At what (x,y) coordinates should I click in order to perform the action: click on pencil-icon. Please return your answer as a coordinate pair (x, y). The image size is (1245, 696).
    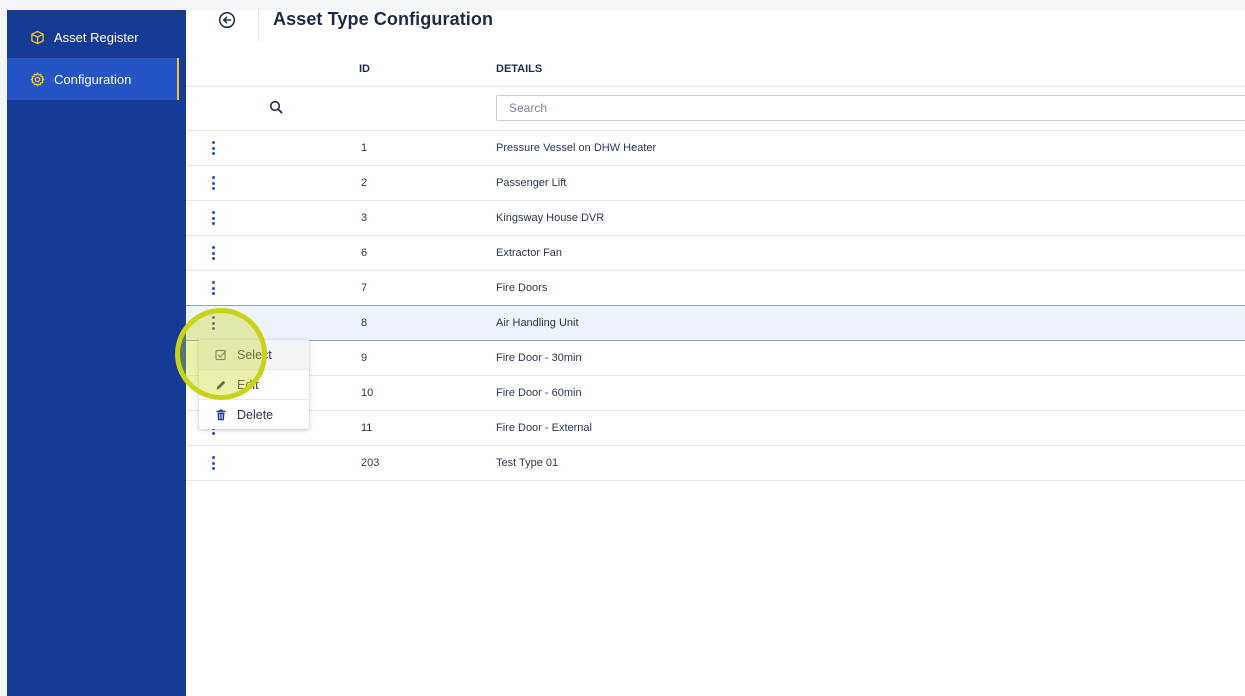
    Looking at the image, I should click on (221, 385).